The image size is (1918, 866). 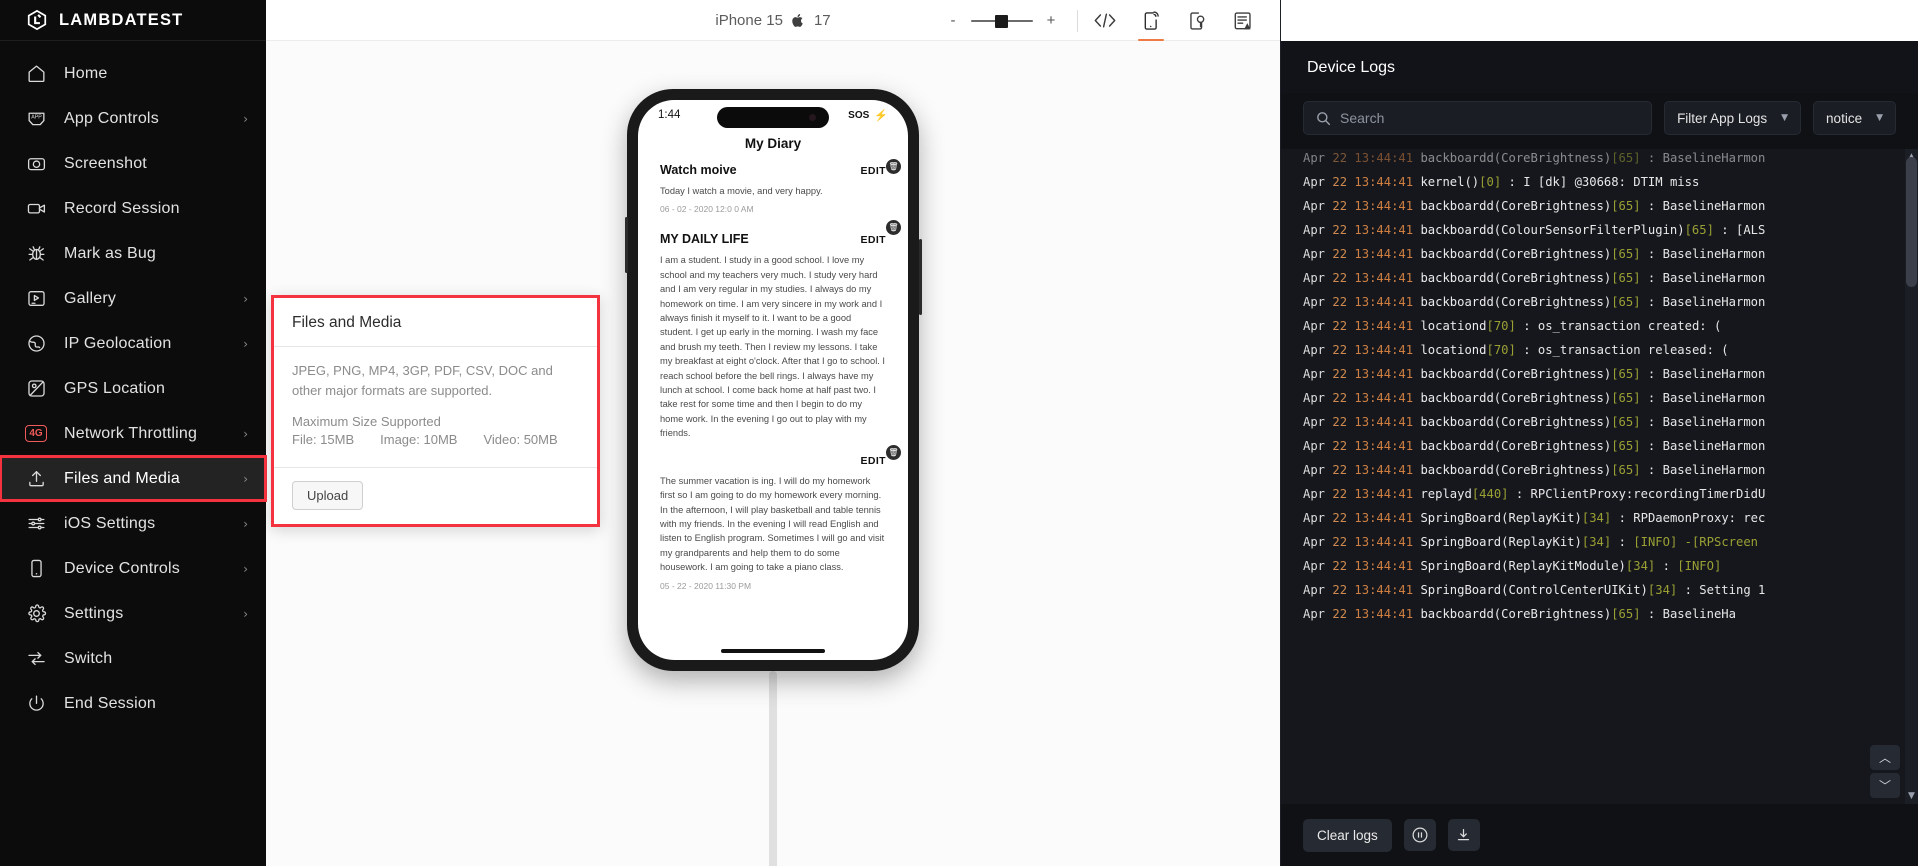 I want to click on sidebar-item-device-controls: Device Controls ›, so click(x=133, y=568).